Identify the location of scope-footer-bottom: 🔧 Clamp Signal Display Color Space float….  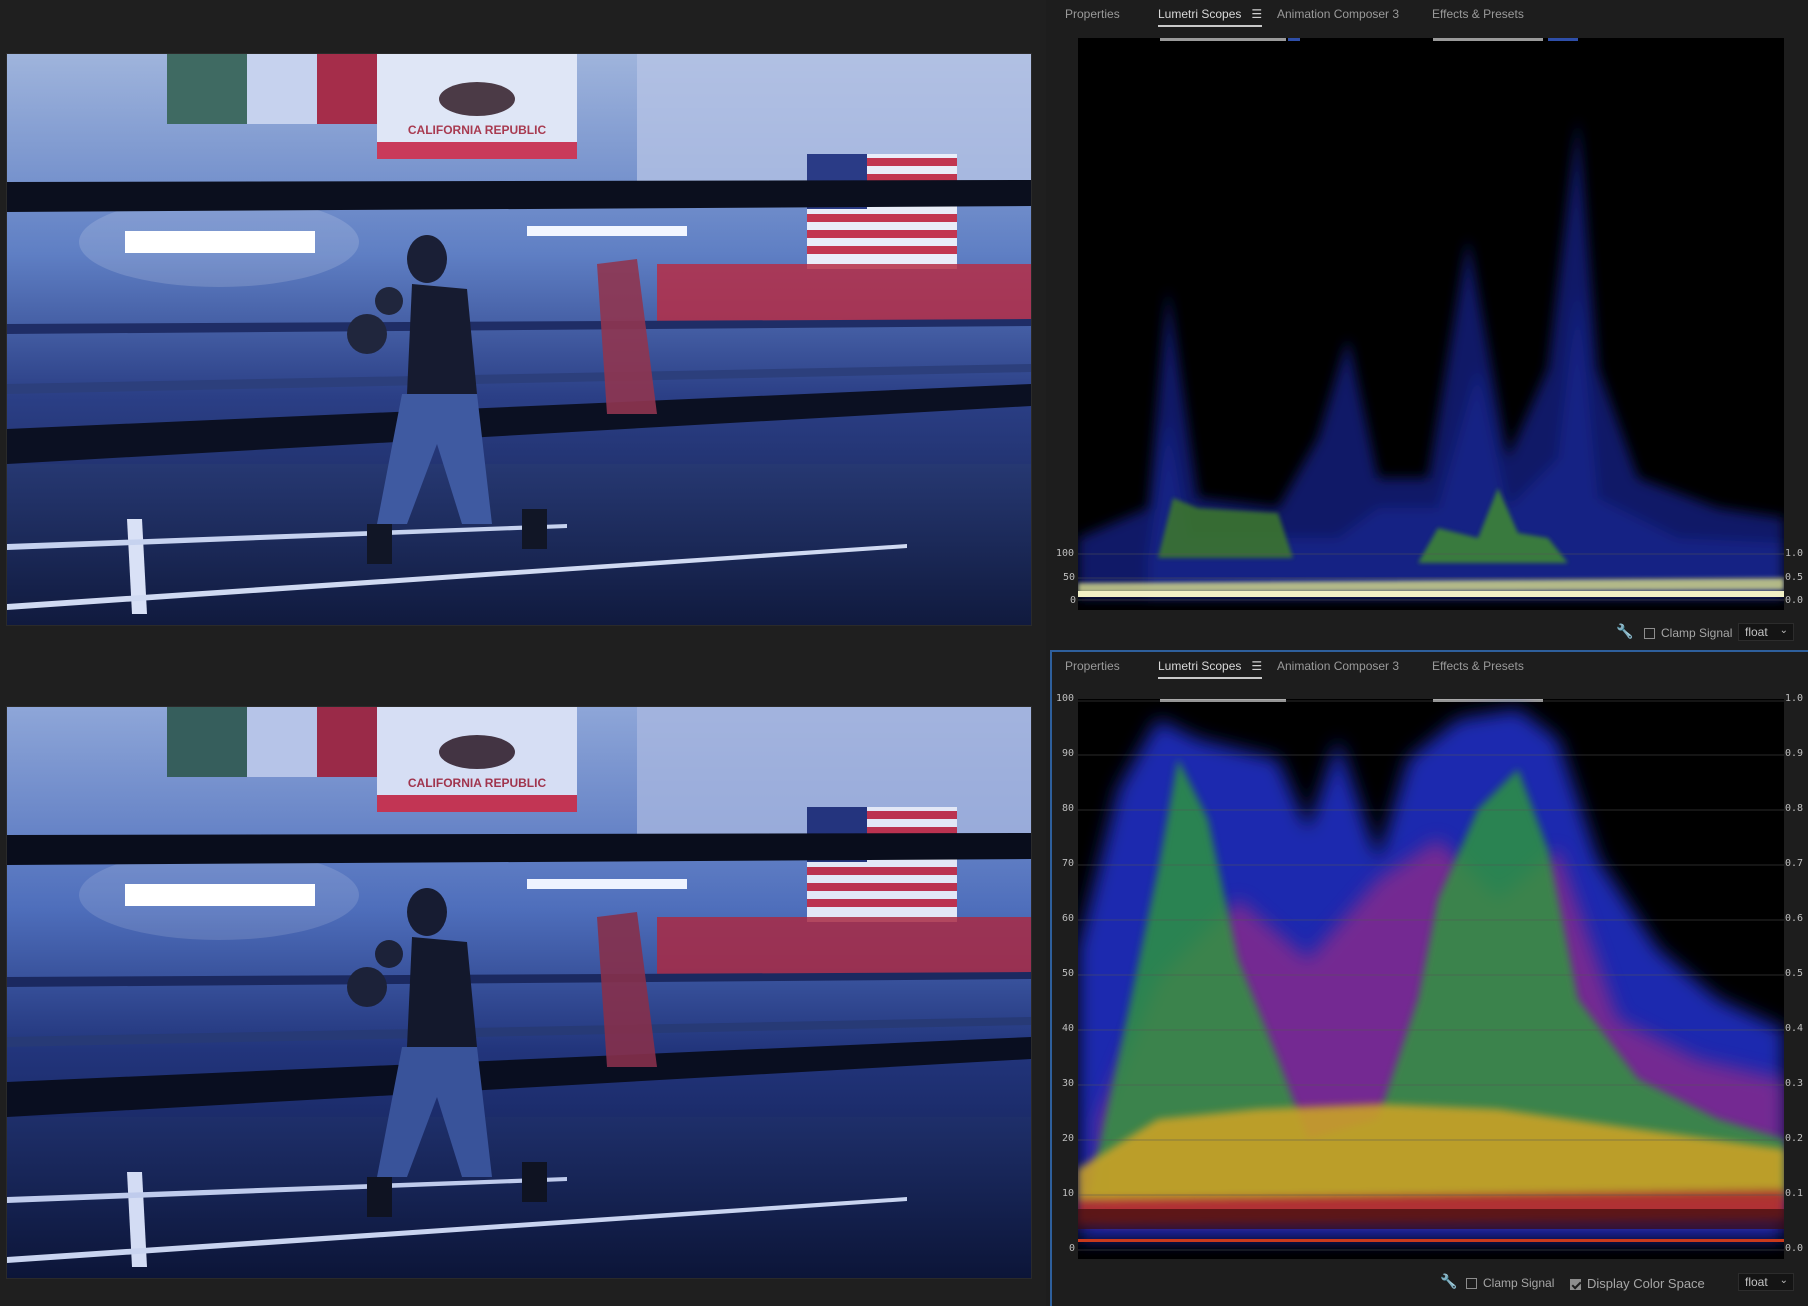
(1430, 1284).